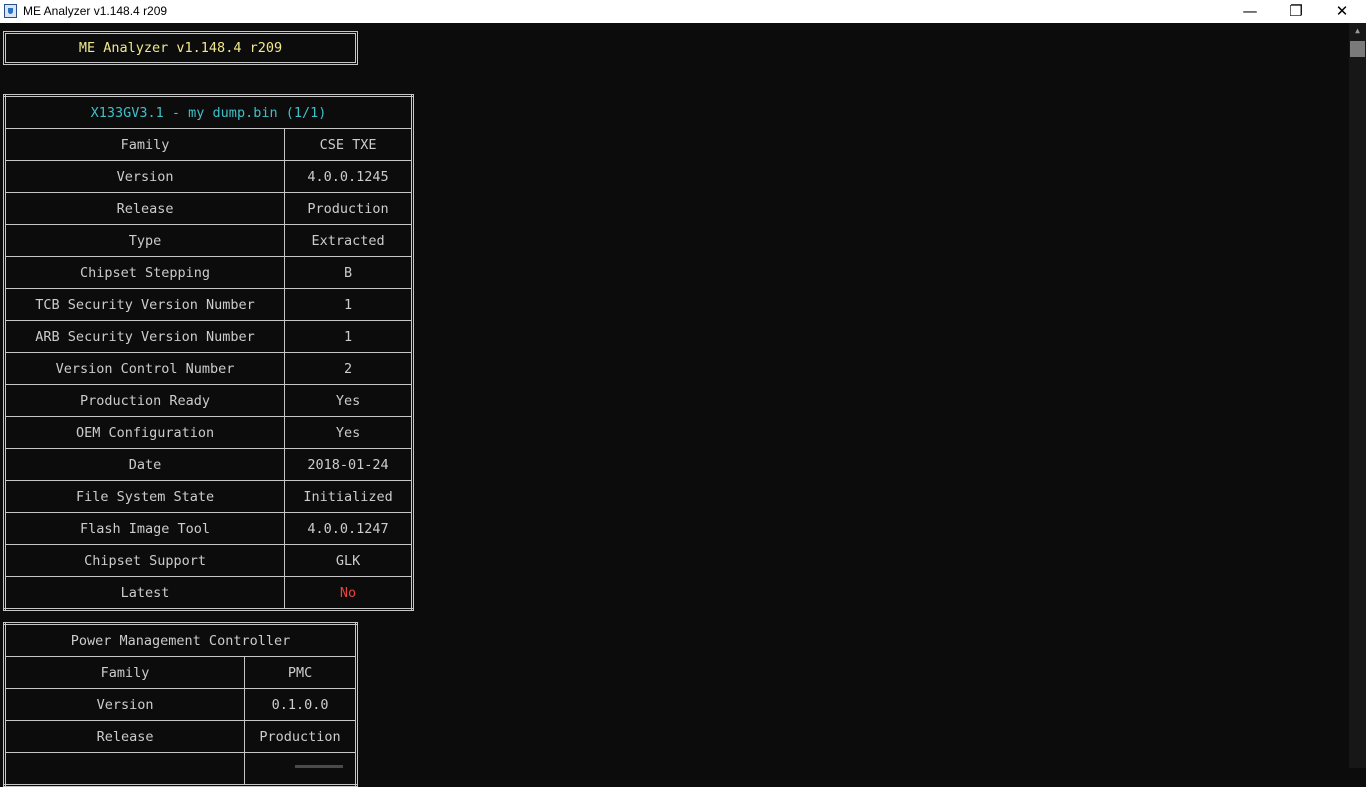 The height and width of the screenshot is (787, 1366). I want to click on table-row: Flash Image Tool 4.0.0.1247, so click(208, 528).